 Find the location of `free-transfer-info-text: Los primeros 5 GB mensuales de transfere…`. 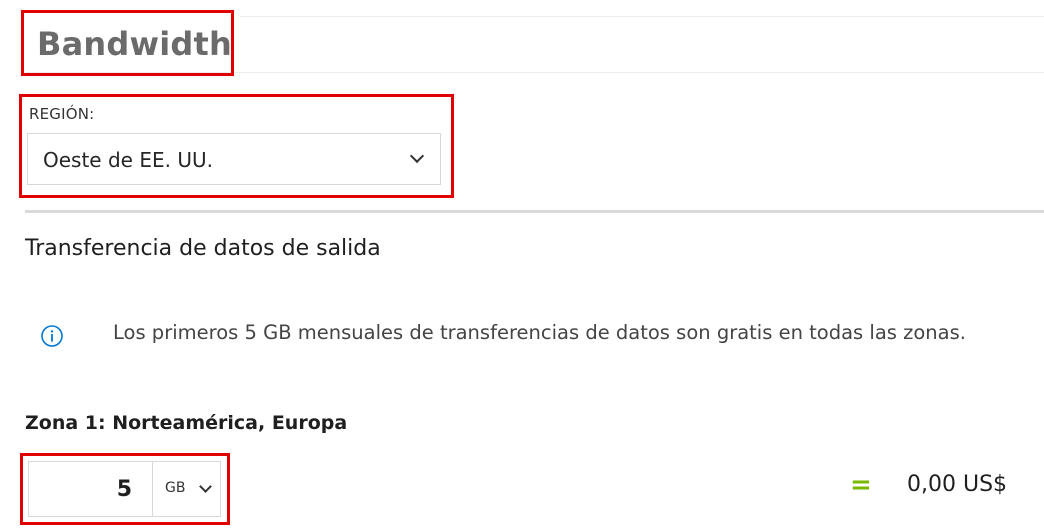

free-transfer-info-text: Los primeros 5 GB mensuales de transfere… is located at coordinates (539, 332).